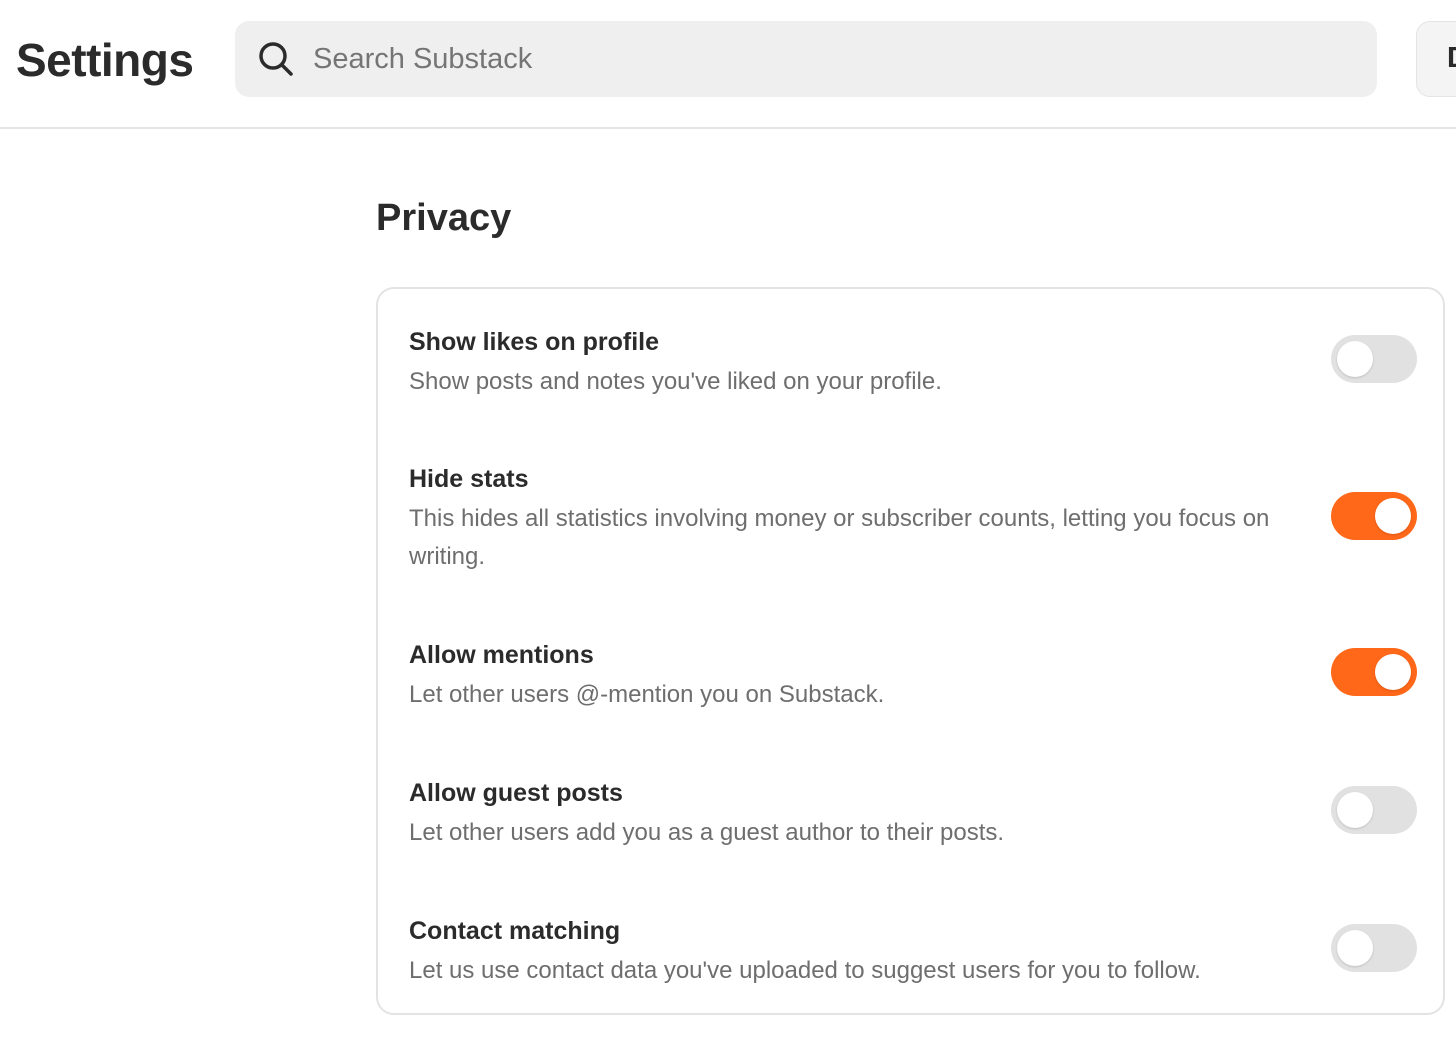  Describe the element at coordinates (515, 931) in the screenshot. I see `setting-label: Contact matching` at that location.